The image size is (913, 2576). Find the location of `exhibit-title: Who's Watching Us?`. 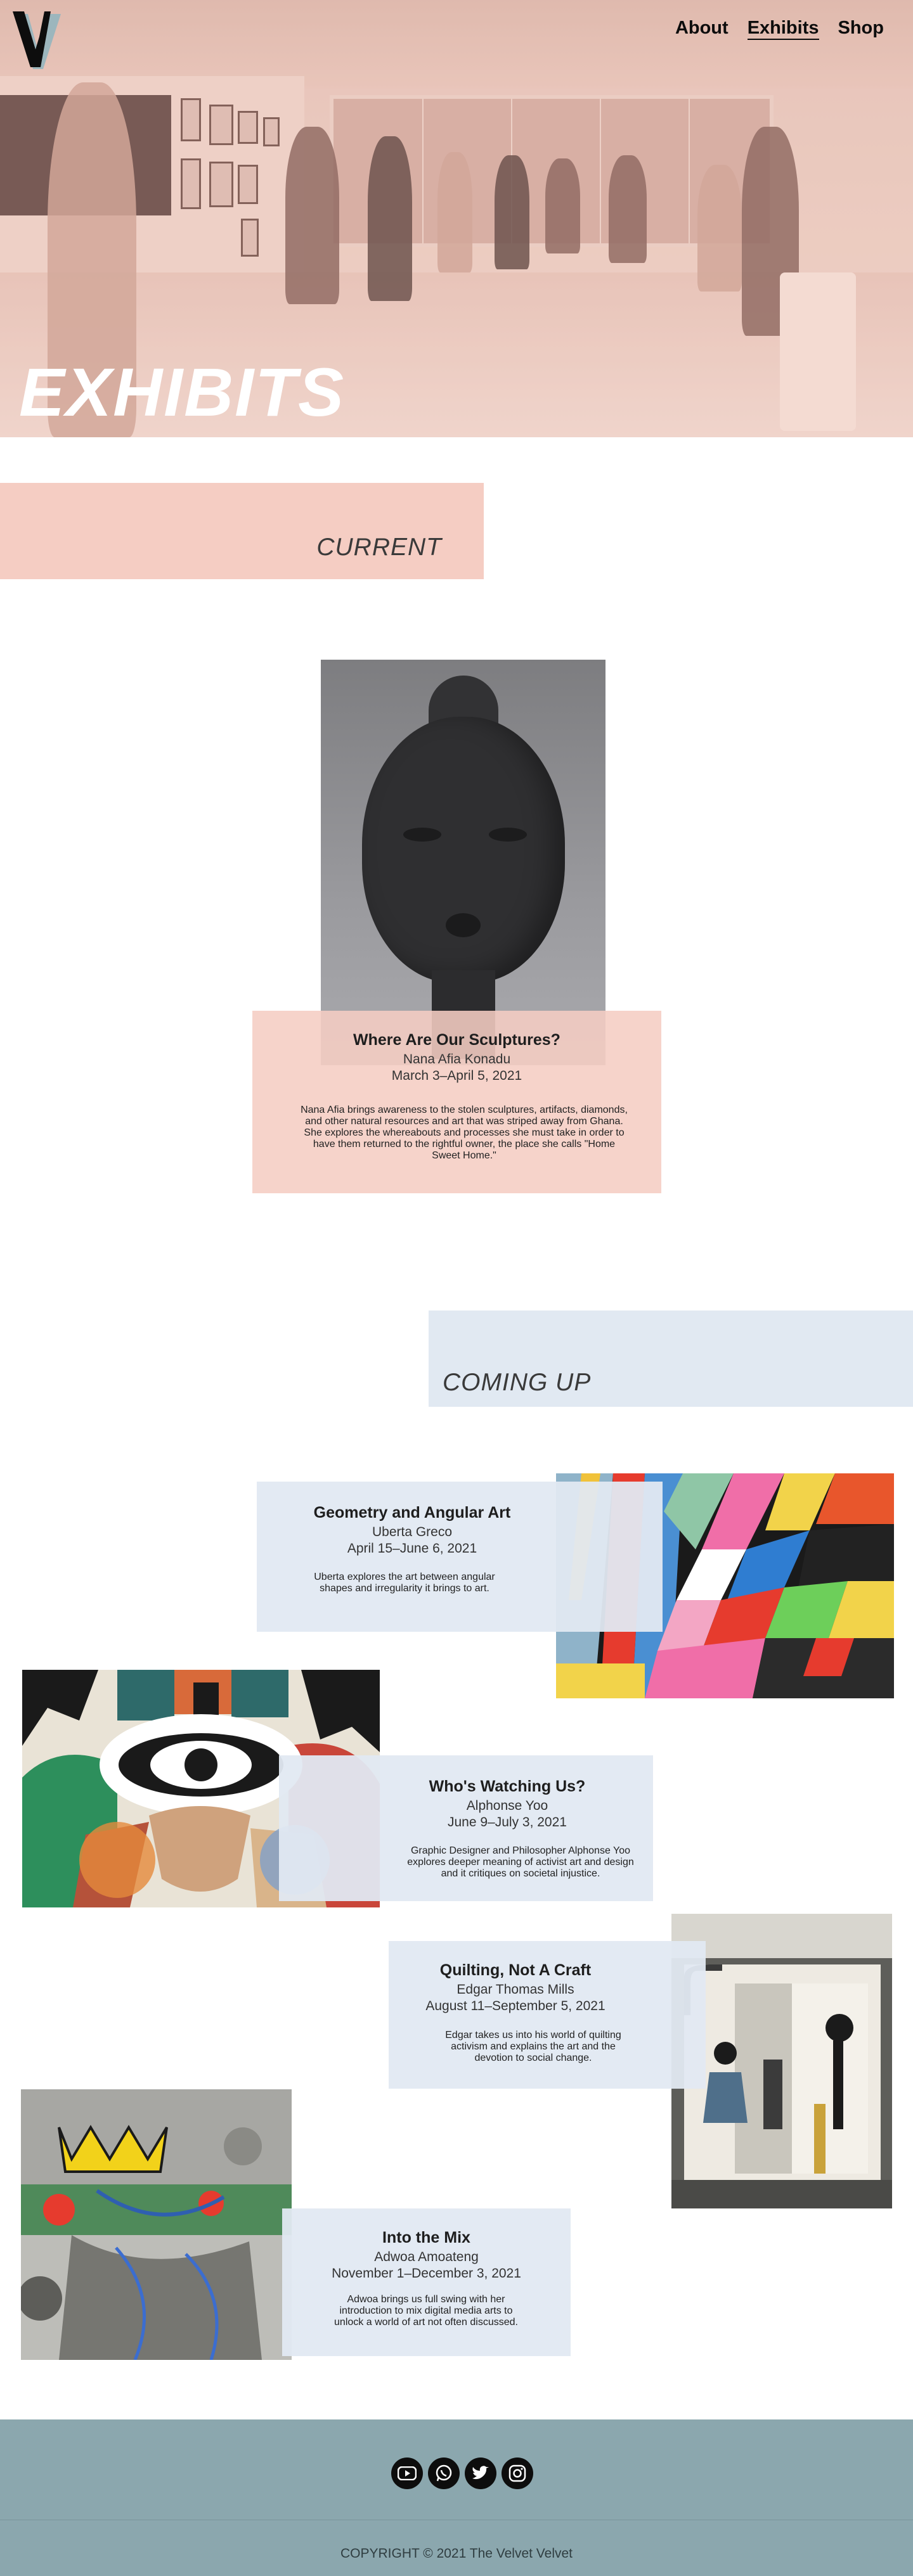

exhibit-title: Who's Watching Us? is located at coordinates (507, 1786).